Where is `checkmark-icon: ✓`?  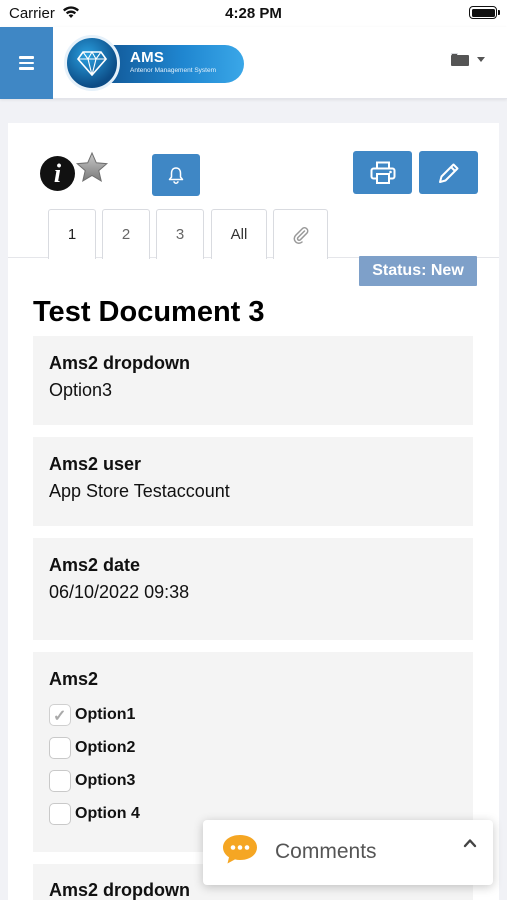
checkmark-icon: ✓ is located at coordinates (60, 716).